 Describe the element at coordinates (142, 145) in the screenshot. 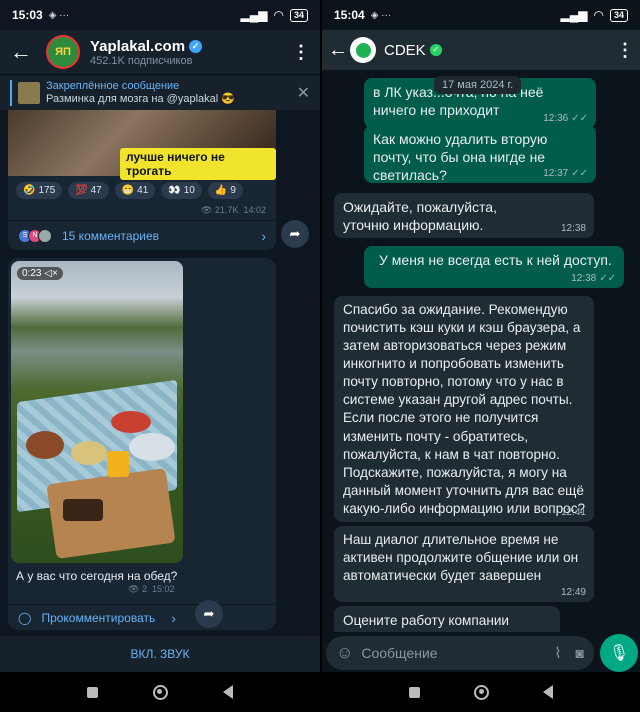

I see `post-image: лучше ничего не трогать` at that location.